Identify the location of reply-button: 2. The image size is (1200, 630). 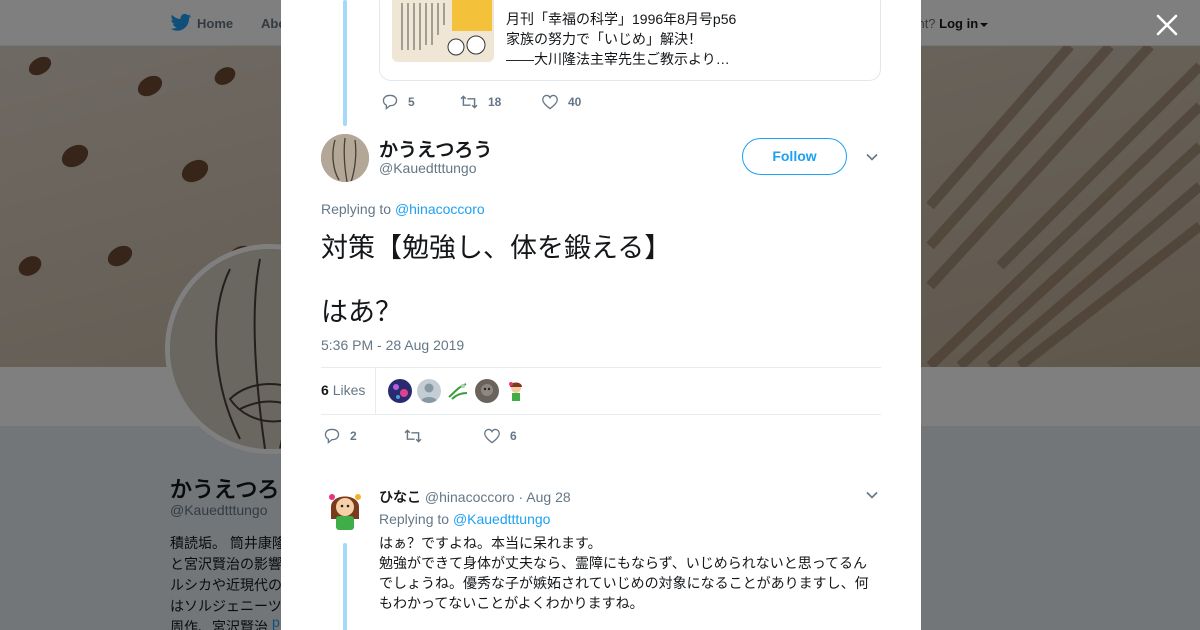
(363, 436).